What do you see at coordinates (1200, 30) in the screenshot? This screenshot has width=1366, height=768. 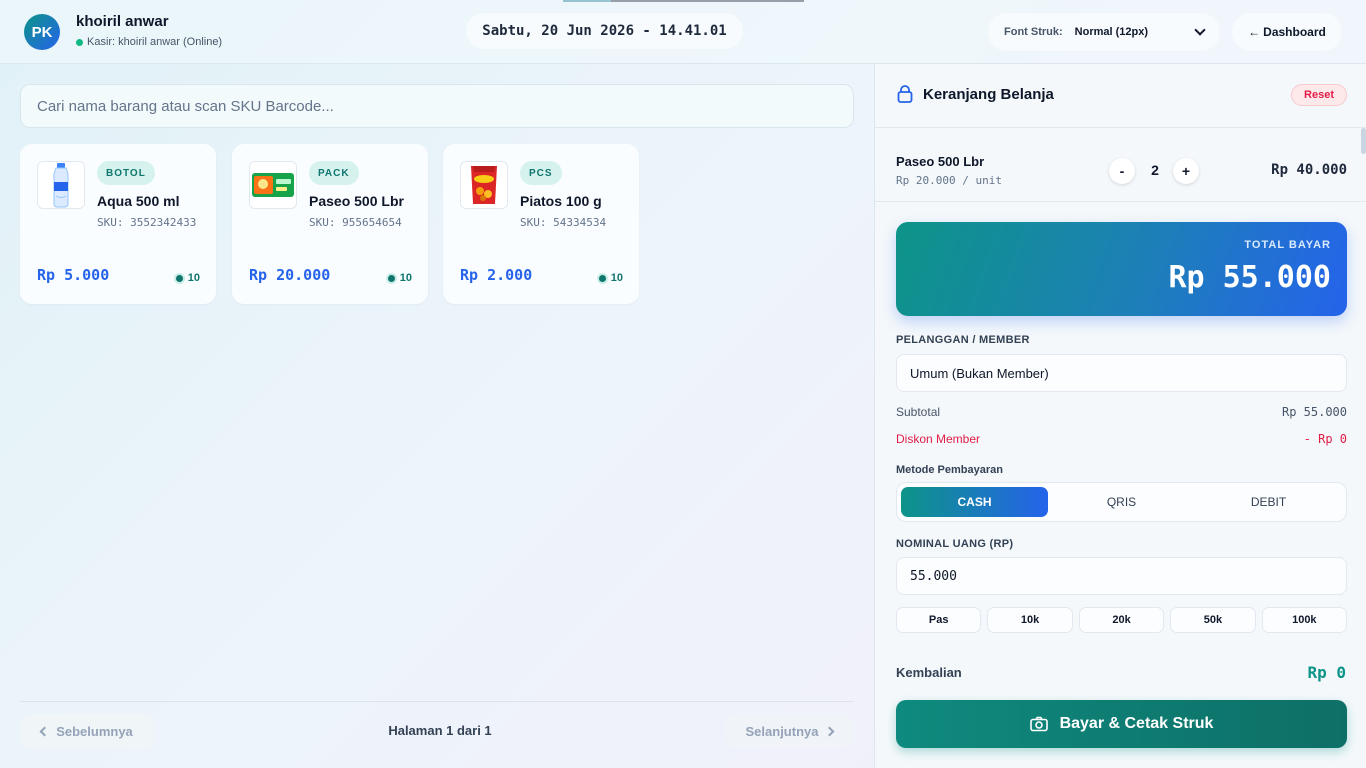 I see `chevron-down-icon` at bounding box center [1200, 30].